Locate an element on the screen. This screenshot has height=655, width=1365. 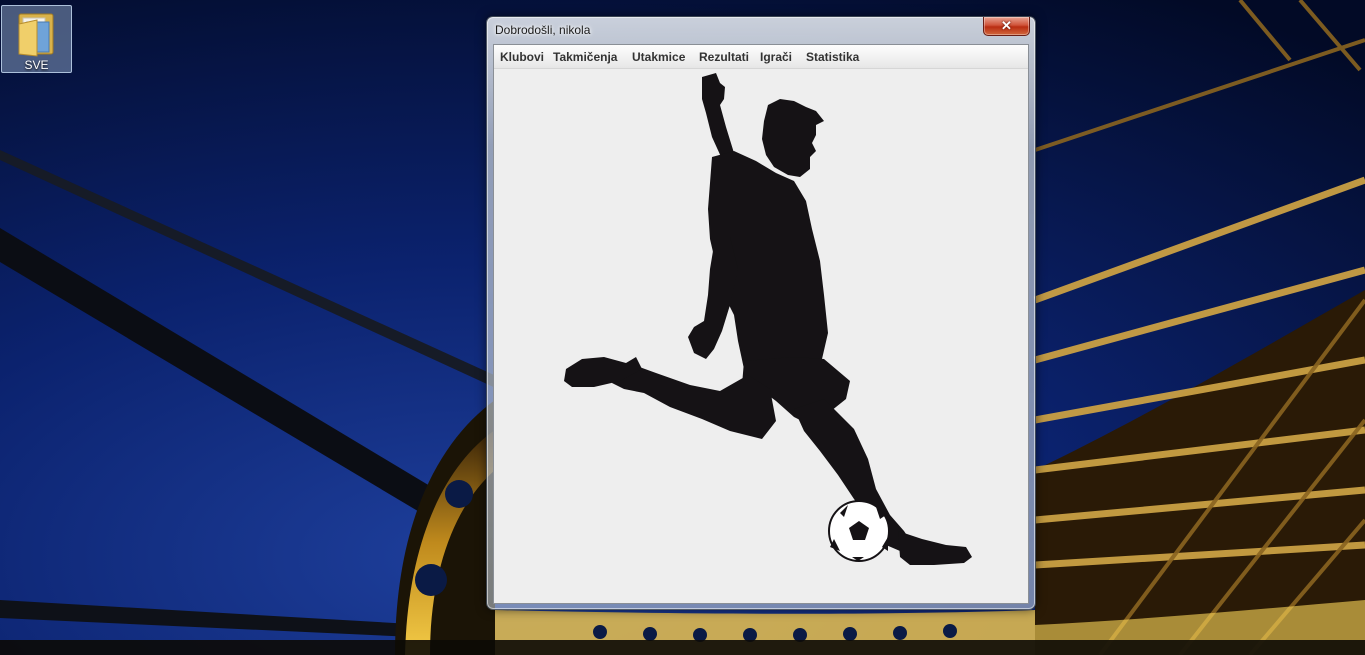
folder-icon is located at coordinates (36, 35).